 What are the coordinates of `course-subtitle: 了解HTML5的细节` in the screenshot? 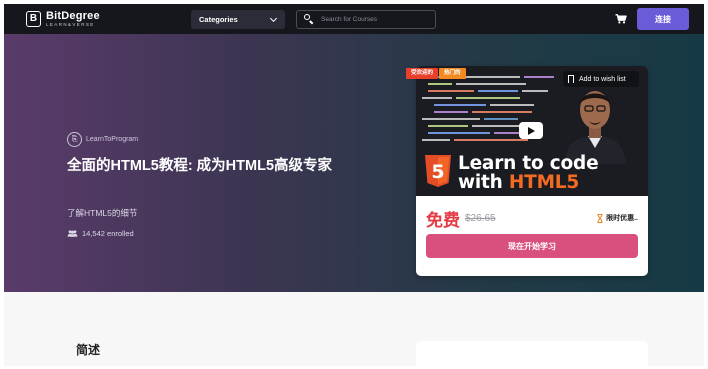 It's located at (102, 213).